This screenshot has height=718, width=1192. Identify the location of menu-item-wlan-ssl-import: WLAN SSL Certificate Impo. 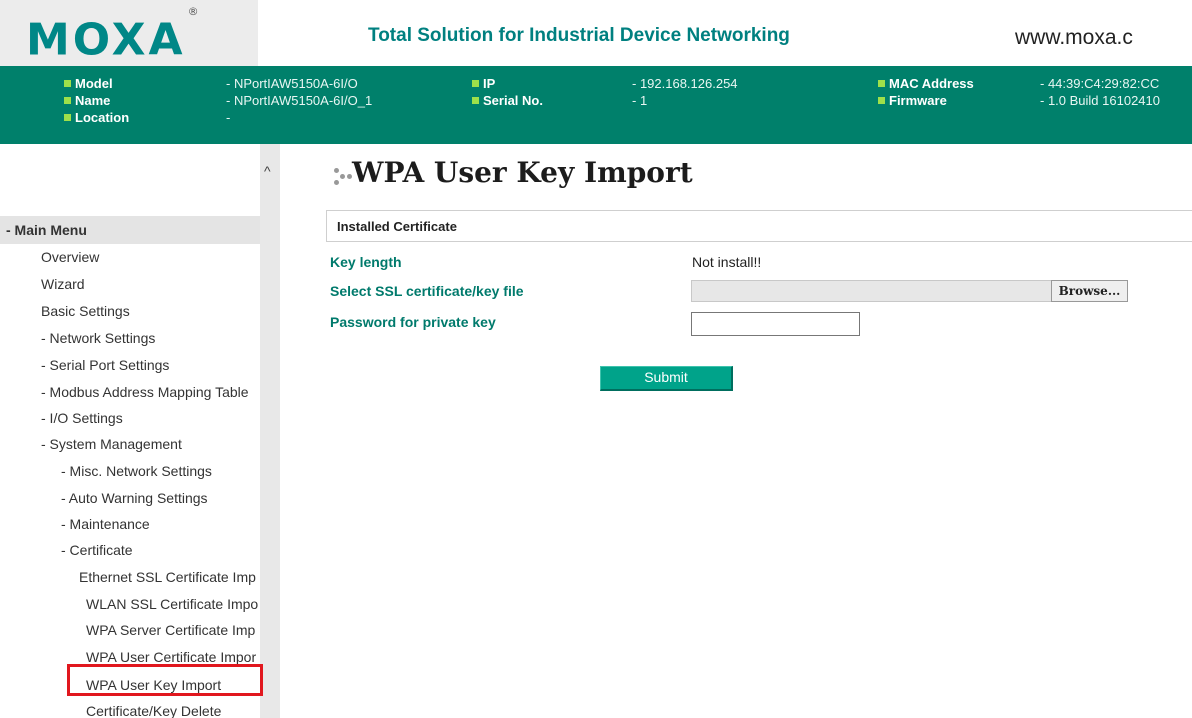
(172, 604).